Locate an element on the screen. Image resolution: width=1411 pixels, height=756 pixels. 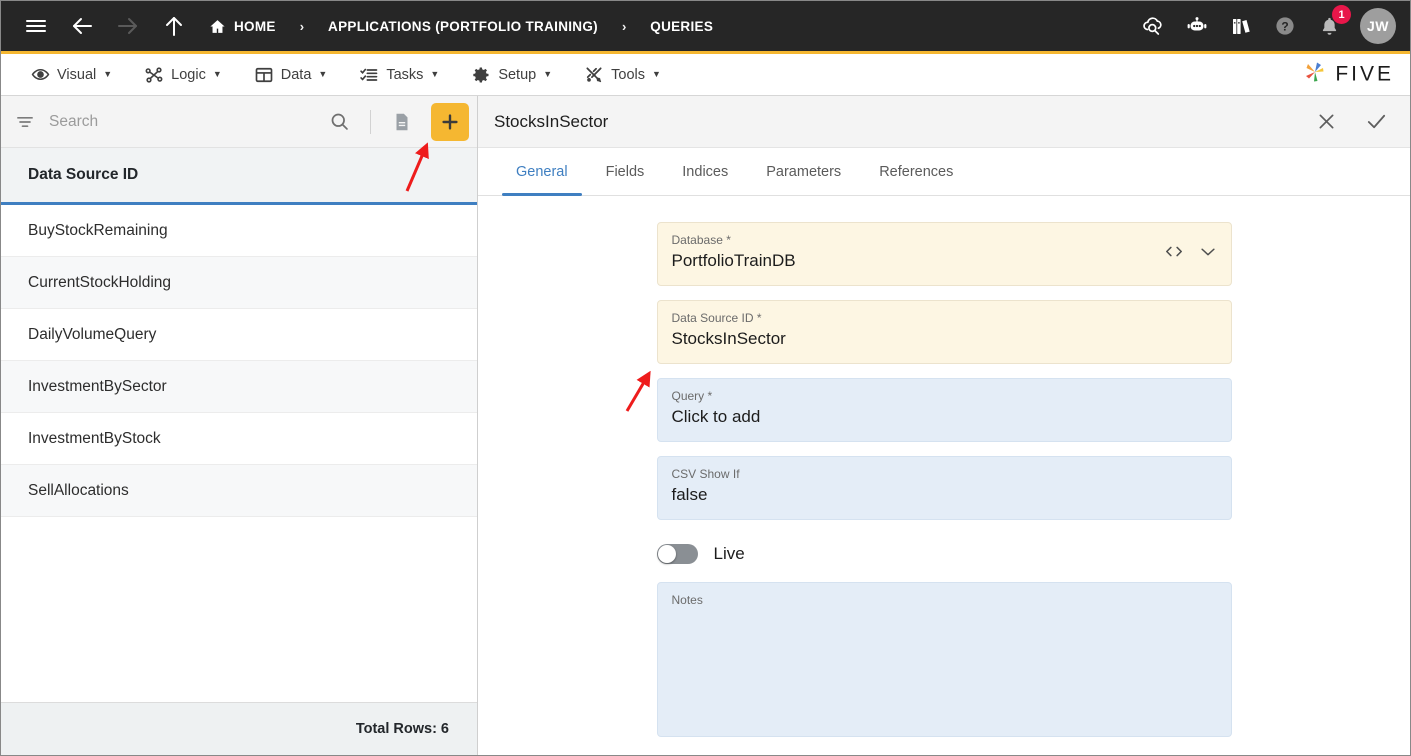
robot-chat-icon is located at coordinates (1197, 26).